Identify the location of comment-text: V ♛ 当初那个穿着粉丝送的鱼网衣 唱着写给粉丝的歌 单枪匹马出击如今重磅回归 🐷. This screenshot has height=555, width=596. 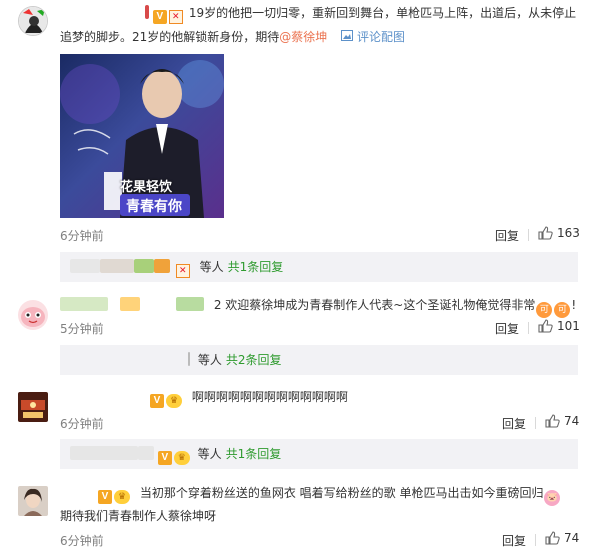
(310, 495).